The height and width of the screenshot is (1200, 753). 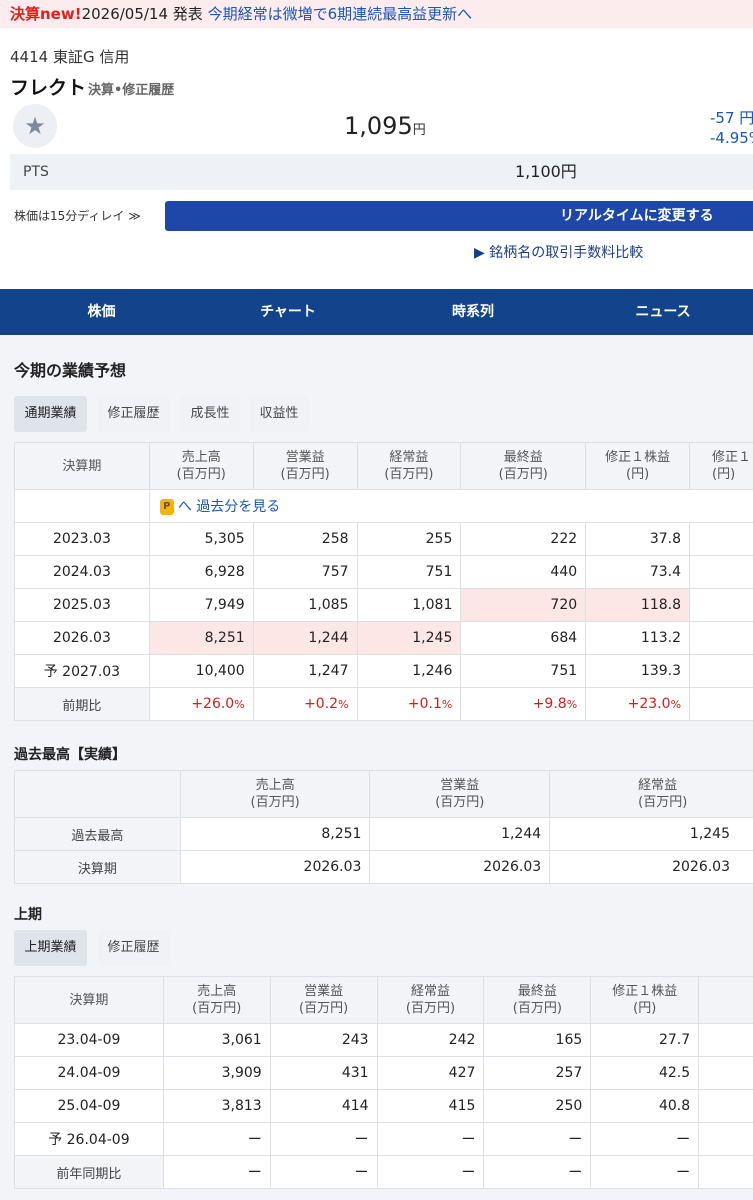 I want to click on col-header: 営業益 (百万円), so click(x=460, y=794).